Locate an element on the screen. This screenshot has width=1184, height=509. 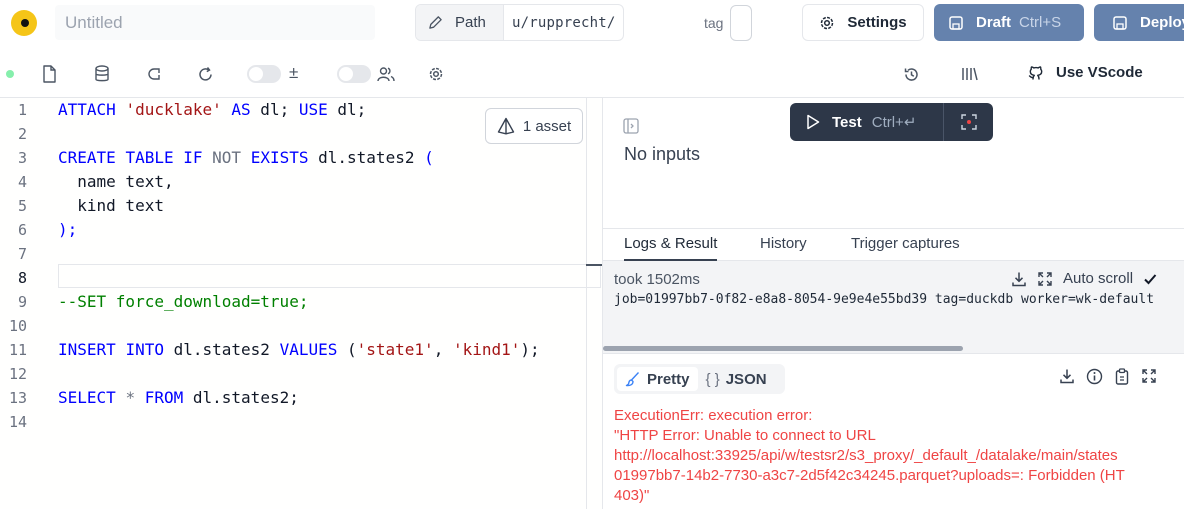
scroll-position-marker is located at coordinates (594, 265).